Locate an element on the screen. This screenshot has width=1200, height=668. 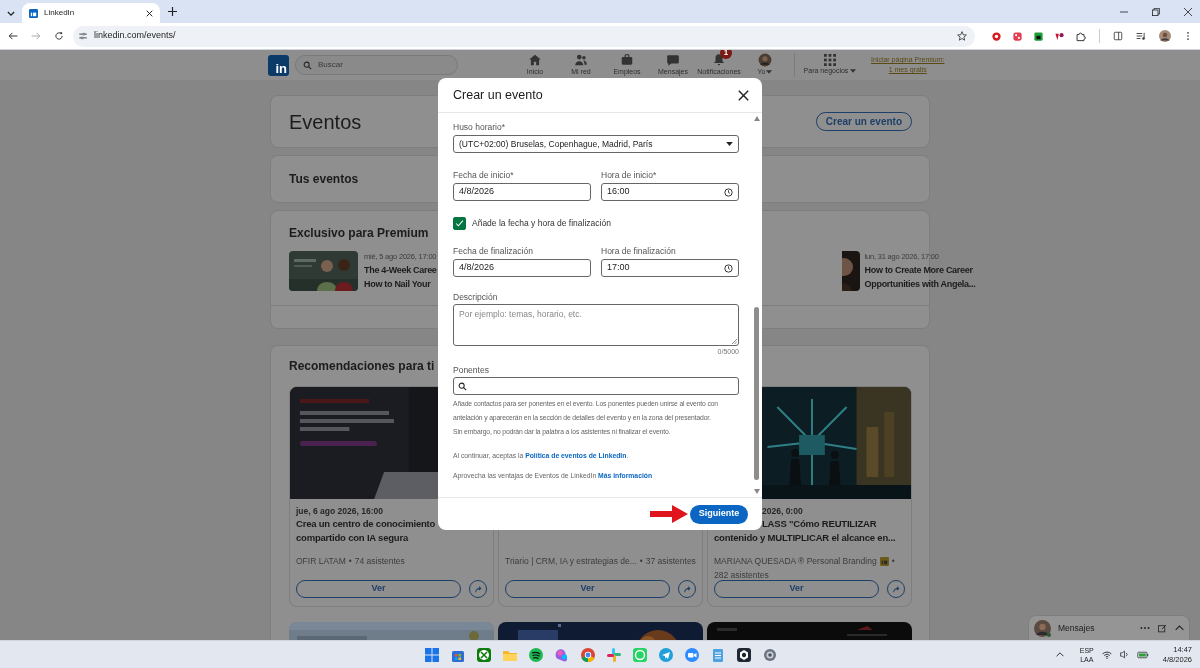
field-label: Fecha de finalización is located at coordinates (493, 251).